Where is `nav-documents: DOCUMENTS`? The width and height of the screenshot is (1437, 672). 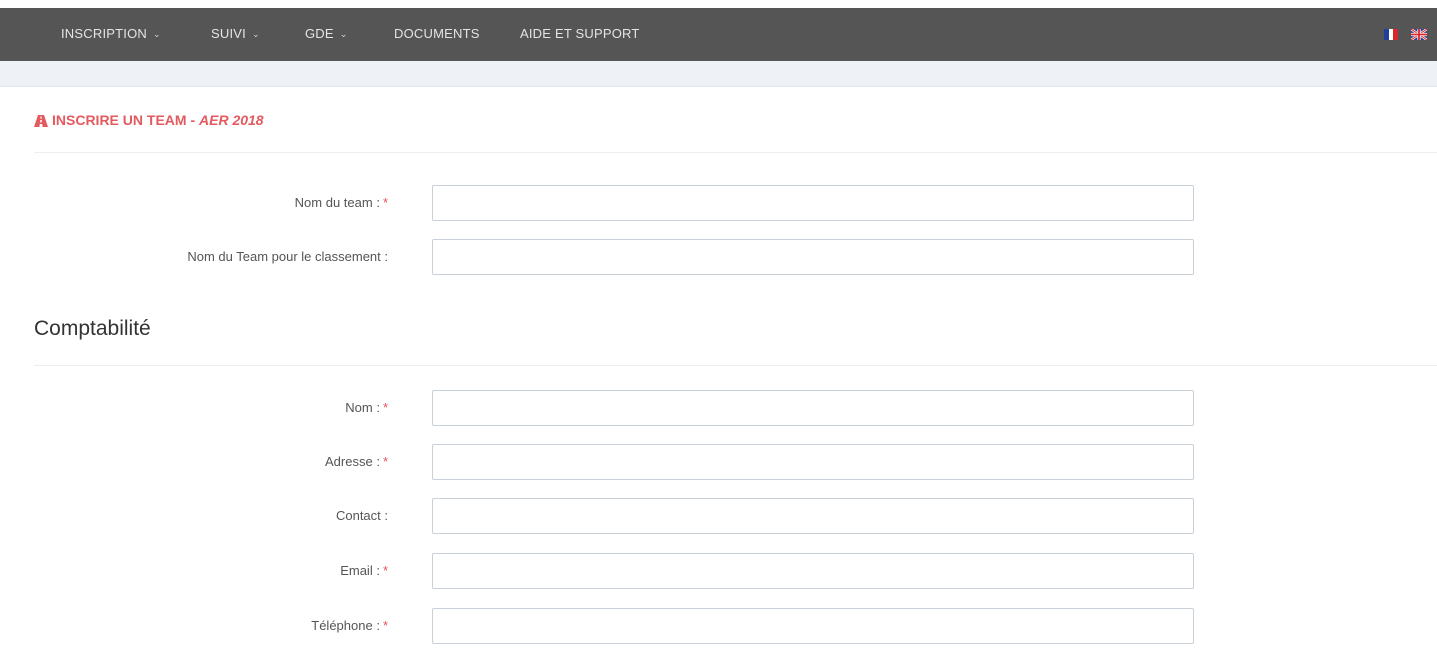
nav-documents: DOCUMENTS is located at coordinates (437, 34).